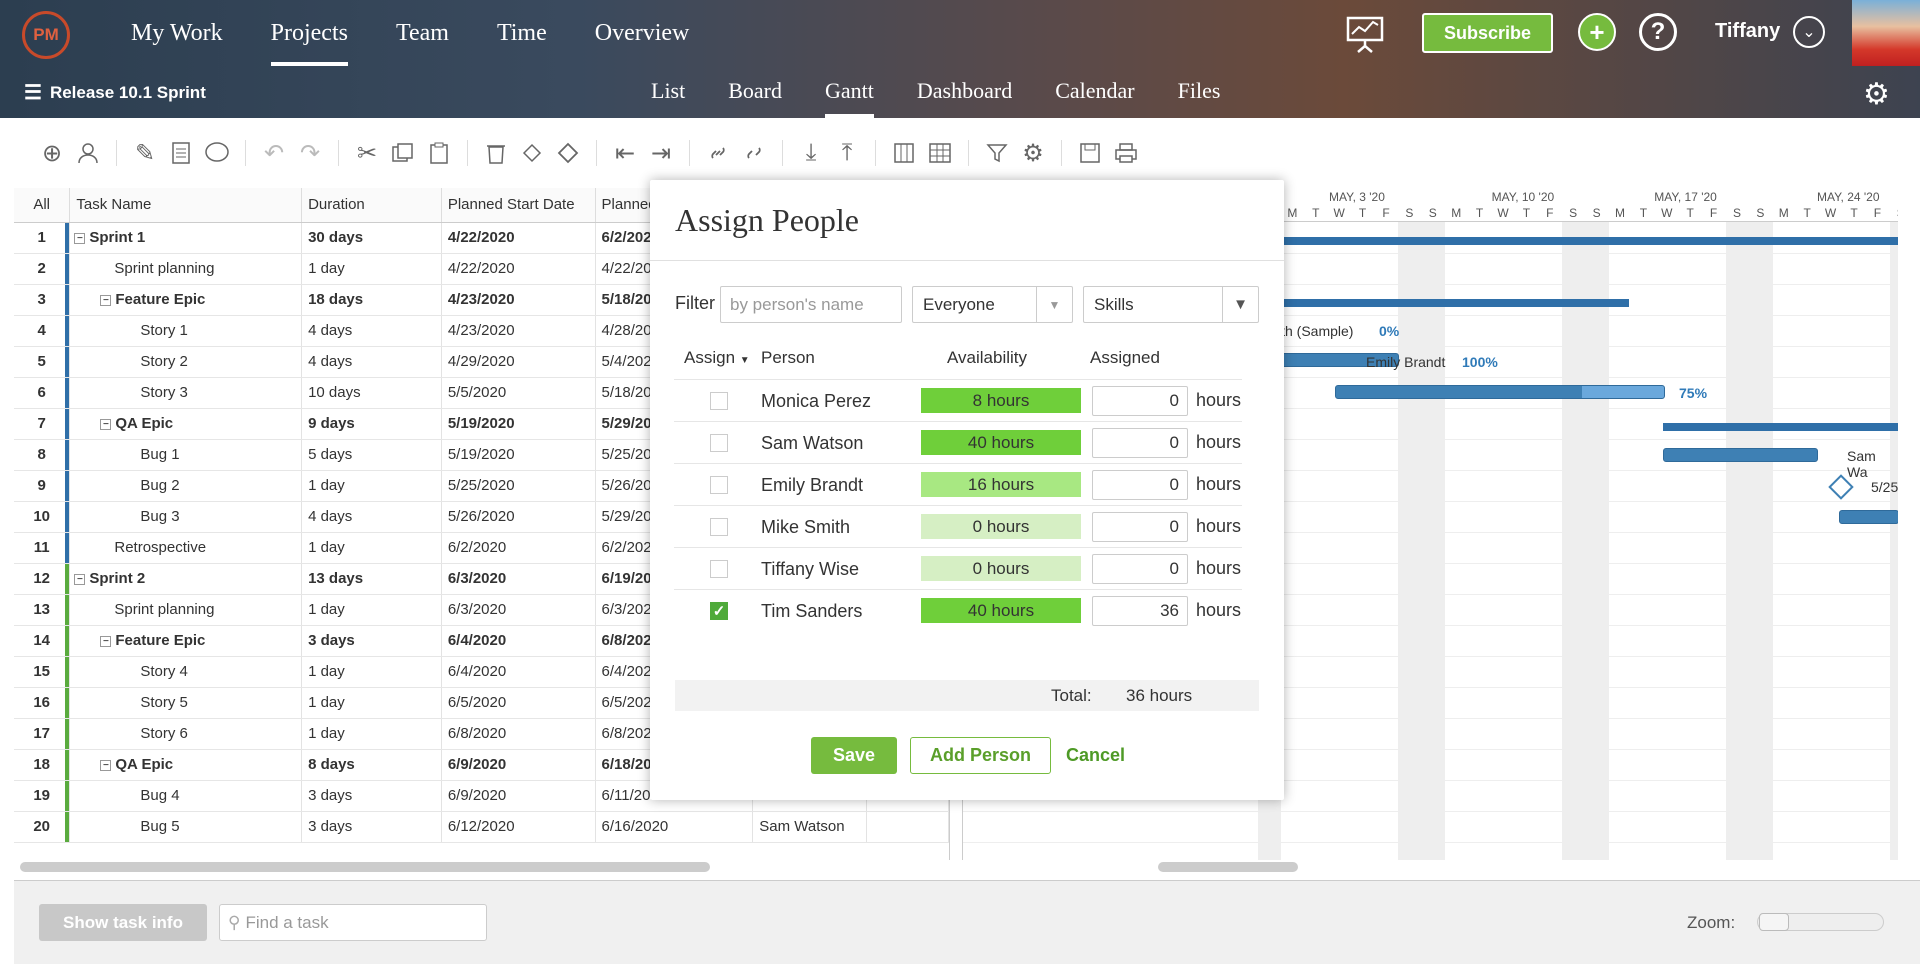 The width and height of the screenshot is (1920, 964). What do you see at coordinates (849, 92) in the screenshot?
I see `tab-gantt: Gantt` at bounding box center [849, 92].